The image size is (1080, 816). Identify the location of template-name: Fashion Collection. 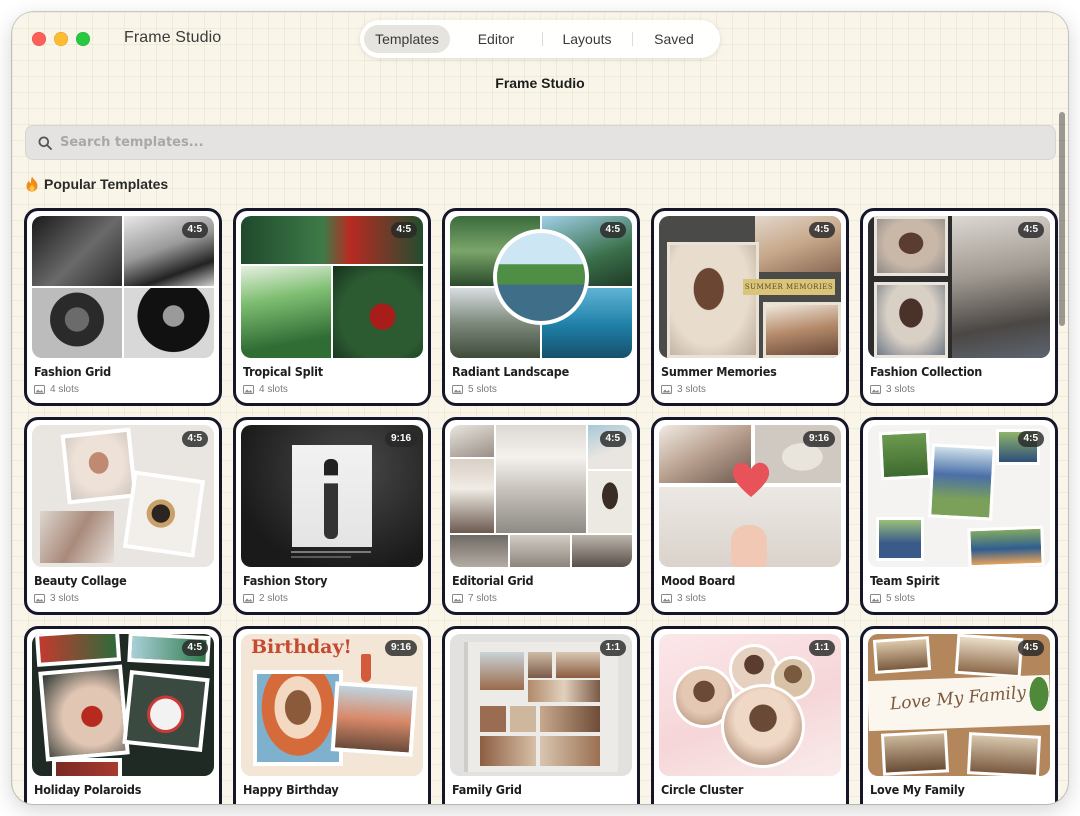
(926, 371).